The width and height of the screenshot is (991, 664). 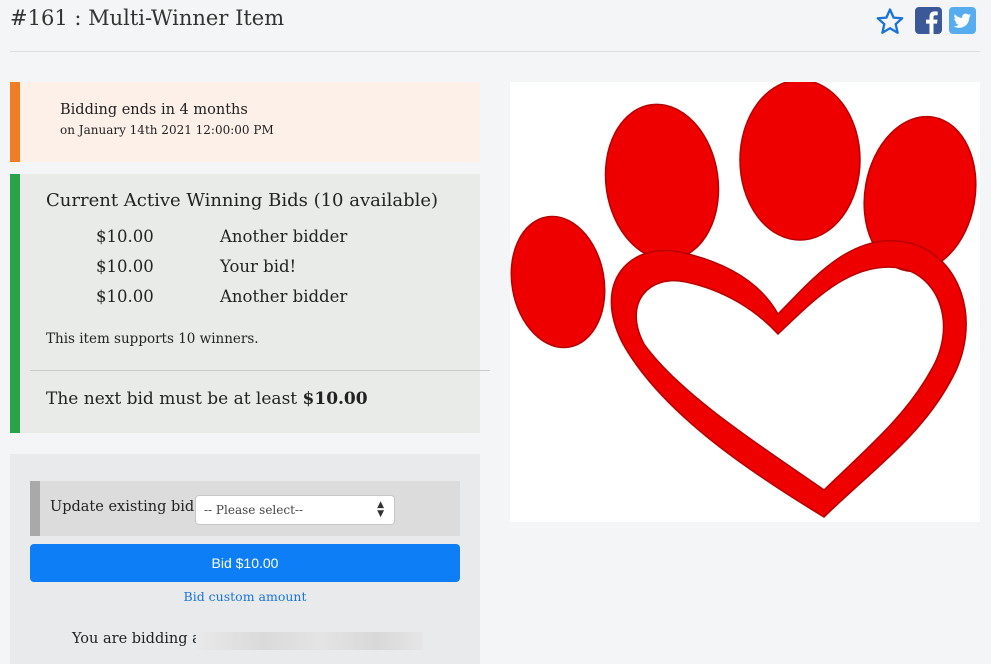 What do you see at coordinates (495, 26) in the screenshot?
I see `page-header: #161 : Multi-Winner Item` at bounding box center [495, 26].